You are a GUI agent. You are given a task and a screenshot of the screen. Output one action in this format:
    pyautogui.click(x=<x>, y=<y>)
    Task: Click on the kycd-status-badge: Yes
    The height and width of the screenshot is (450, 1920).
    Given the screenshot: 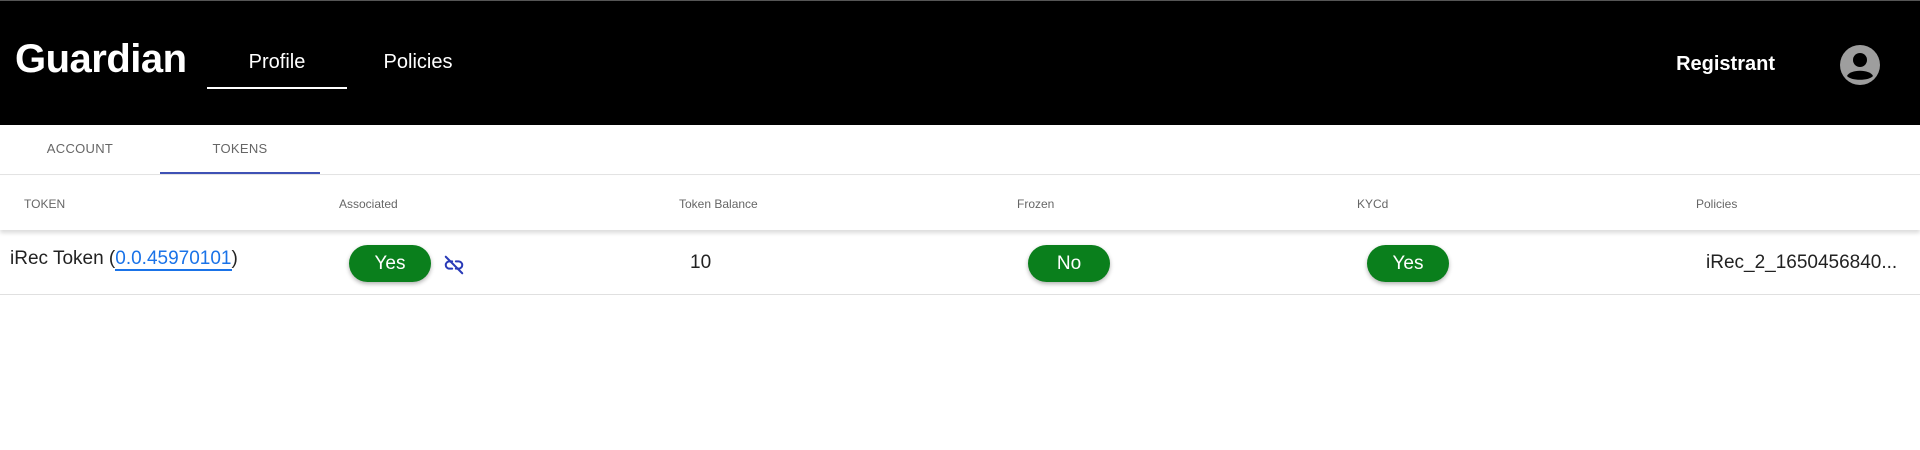 What is the action you would take?
    pyautogui.click(x=1408, y=263)
    